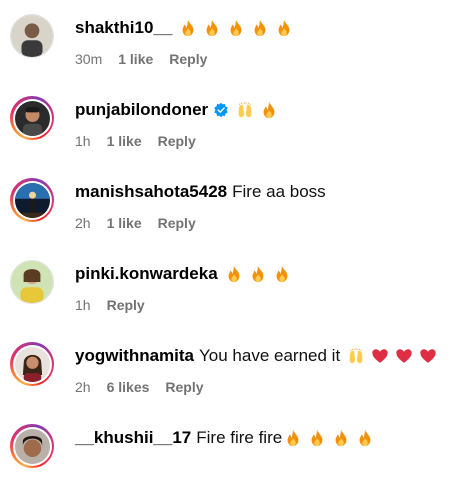 The image size is (455, 496). I want to click on comment-line: __khushii__17 Fire fire fire, so click(224, 438).